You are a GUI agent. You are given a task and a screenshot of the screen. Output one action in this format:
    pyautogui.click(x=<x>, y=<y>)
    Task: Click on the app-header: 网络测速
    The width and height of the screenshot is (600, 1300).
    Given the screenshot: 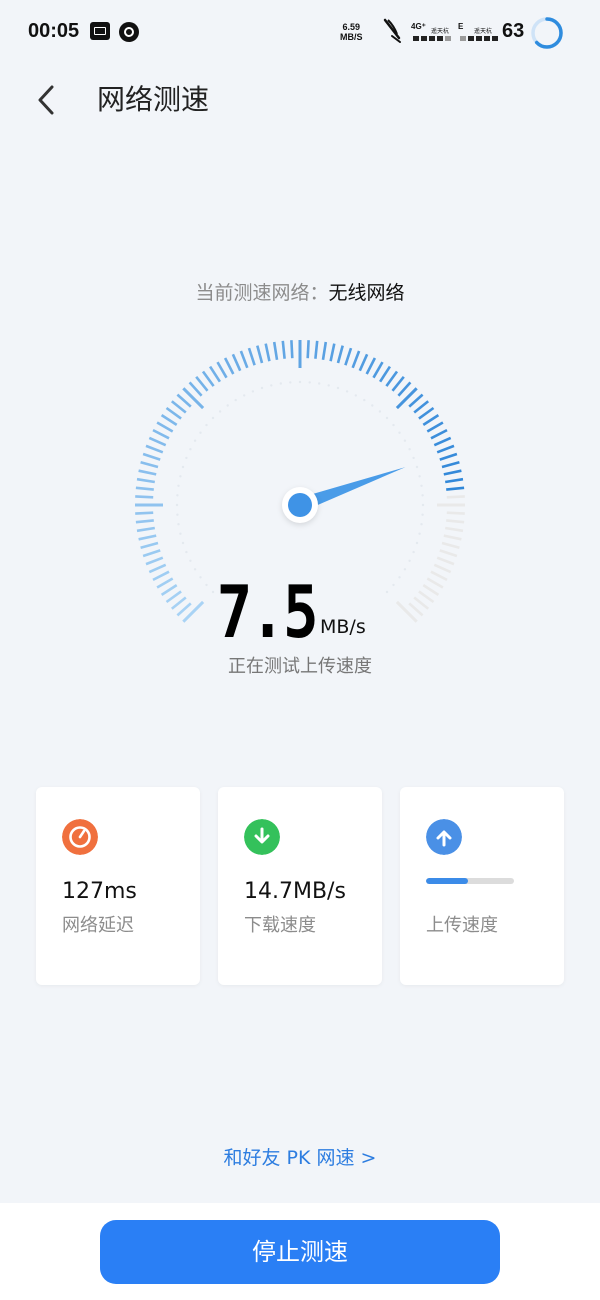 What is the action you would take?
    pyautogui.click(x=300, y=100)
    